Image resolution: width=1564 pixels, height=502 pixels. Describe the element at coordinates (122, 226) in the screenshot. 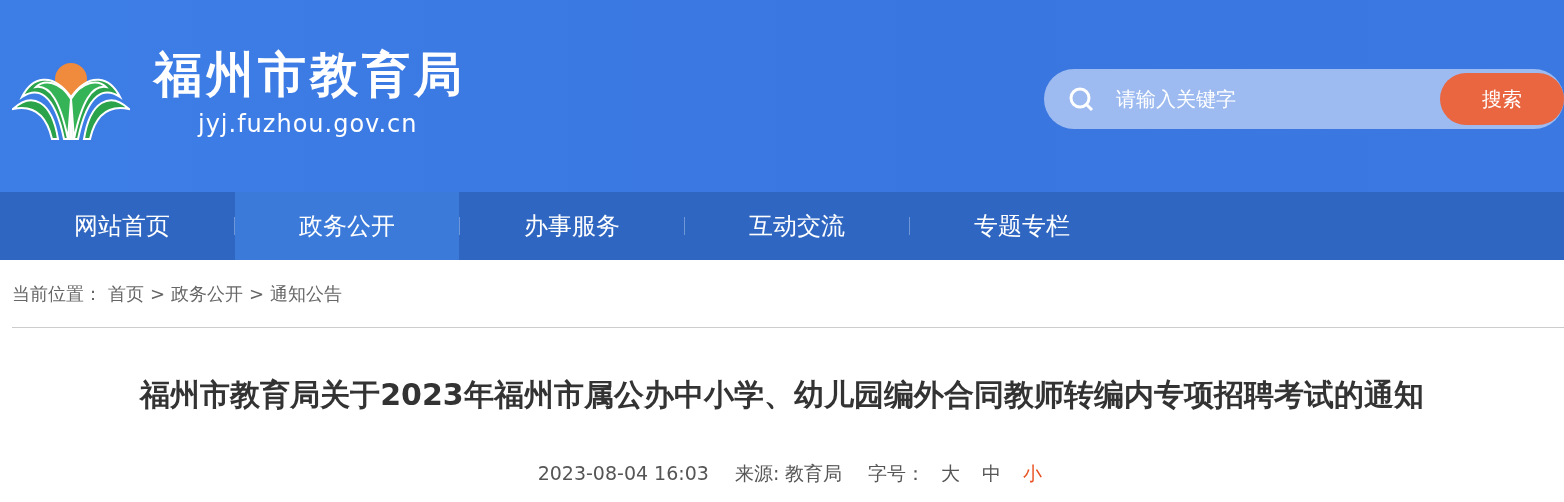

I see `nav-tab: 网站首页` at that location.